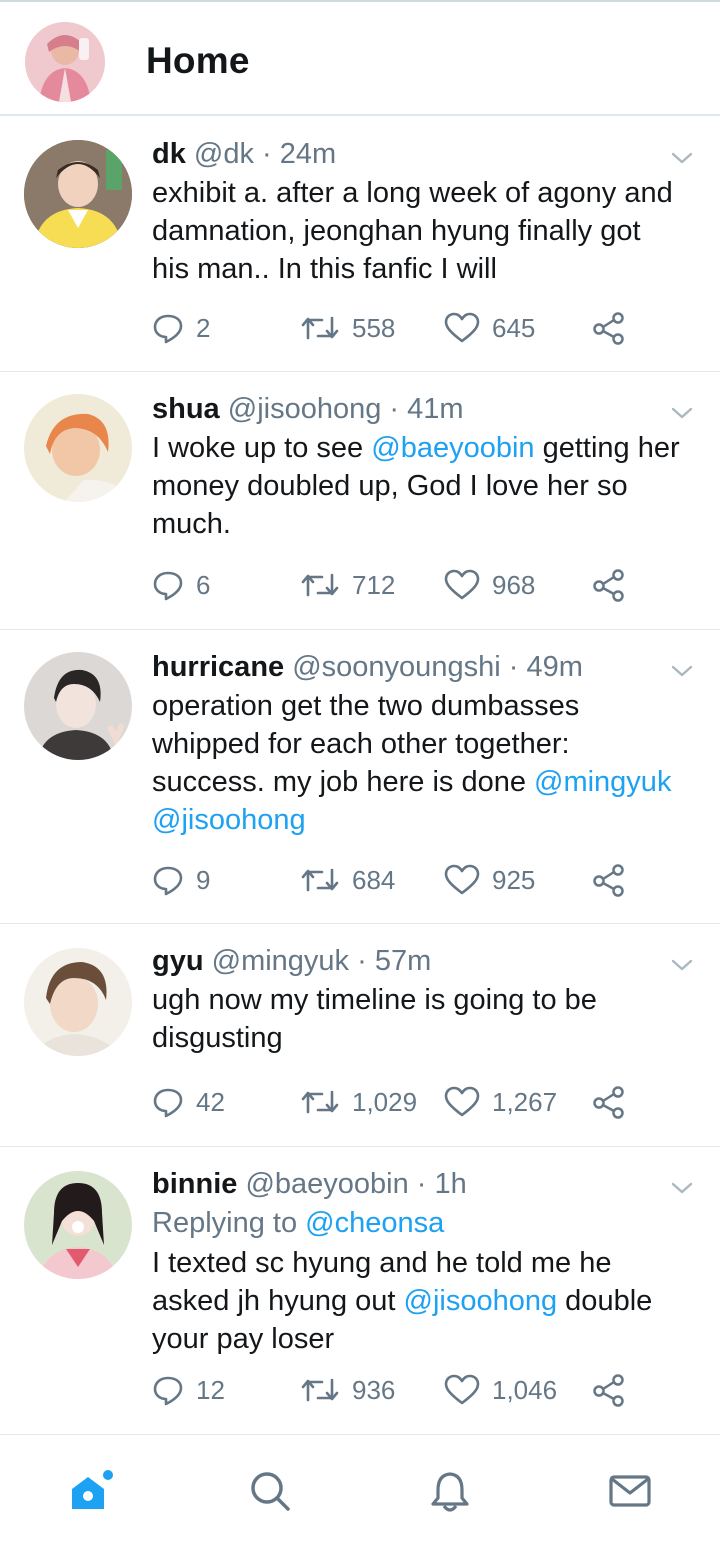  I want to click on tweet-text-line: your pay loser, so click(422, 1339).